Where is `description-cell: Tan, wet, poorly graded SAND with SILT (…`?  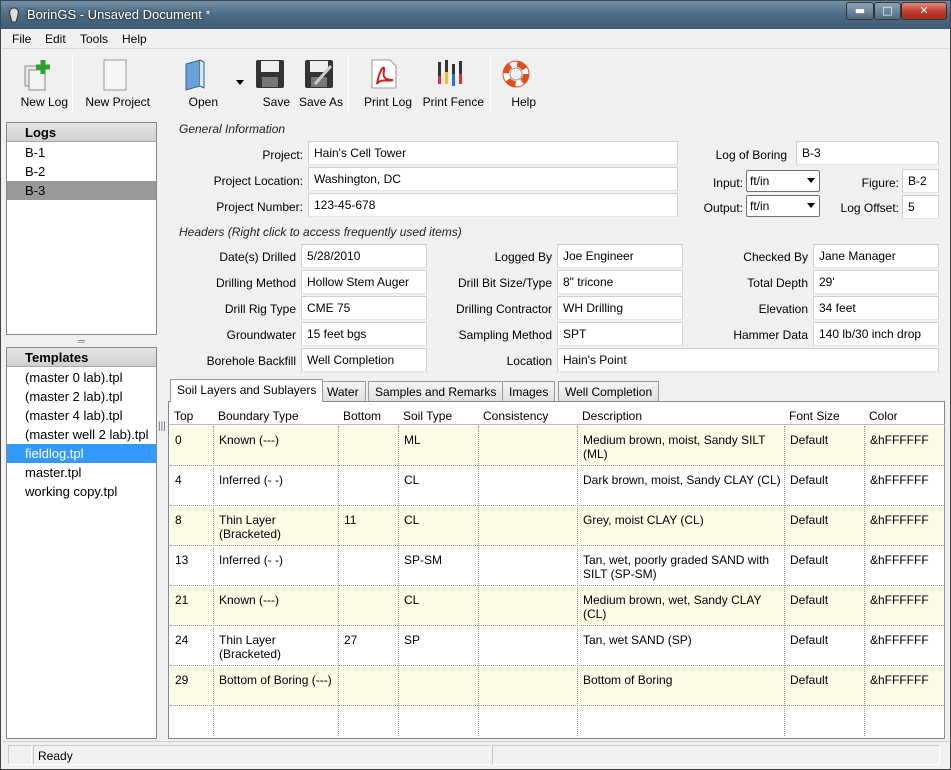 description-cell: Tan, wet, poorly graded SAND with SILT (… is located at coordinates (683, 567).